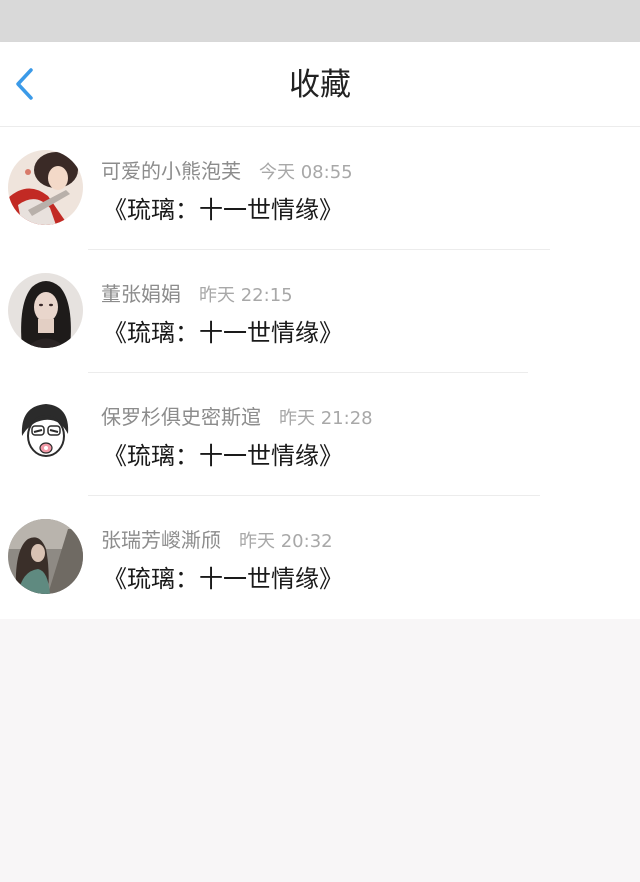  I want to click on user-name: 可爱的小熊泡芙 今天 08:55, so click(227, 171).